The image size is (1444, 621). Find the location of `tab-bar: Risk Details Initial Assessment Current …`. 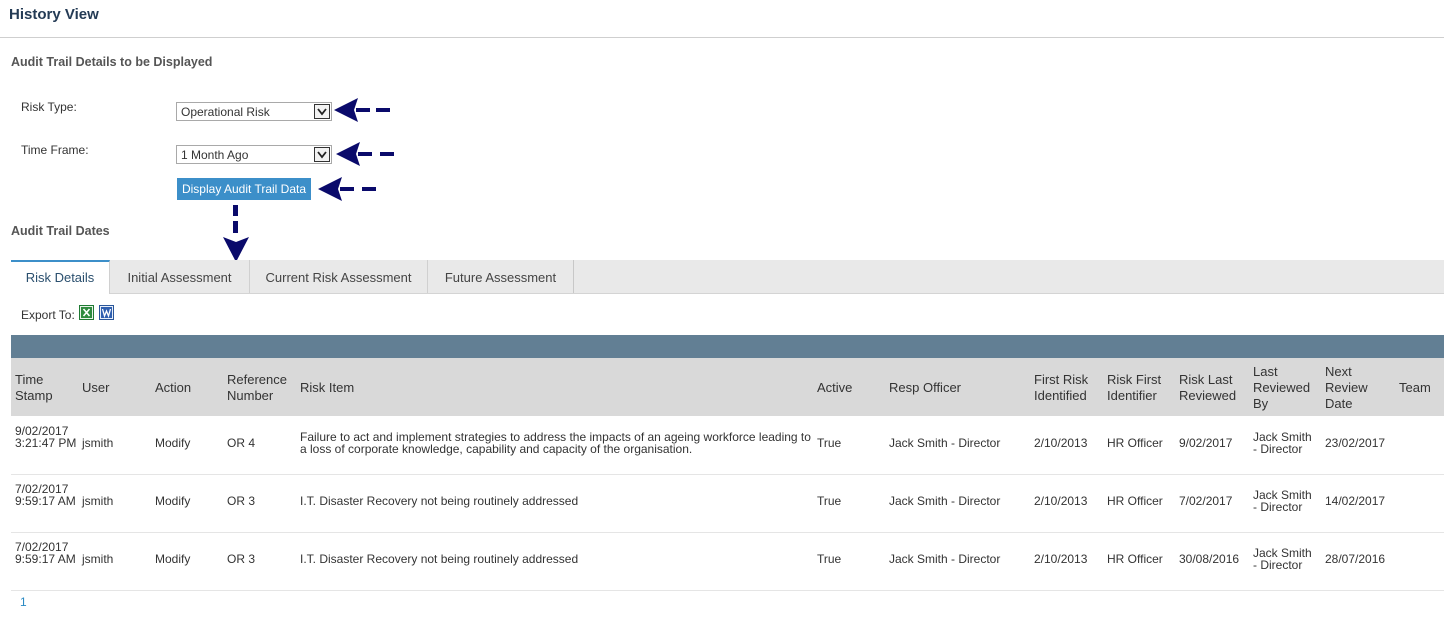

tab-bar: Risk Details Initial Assessment Current … is located at coordinates (727, 277).